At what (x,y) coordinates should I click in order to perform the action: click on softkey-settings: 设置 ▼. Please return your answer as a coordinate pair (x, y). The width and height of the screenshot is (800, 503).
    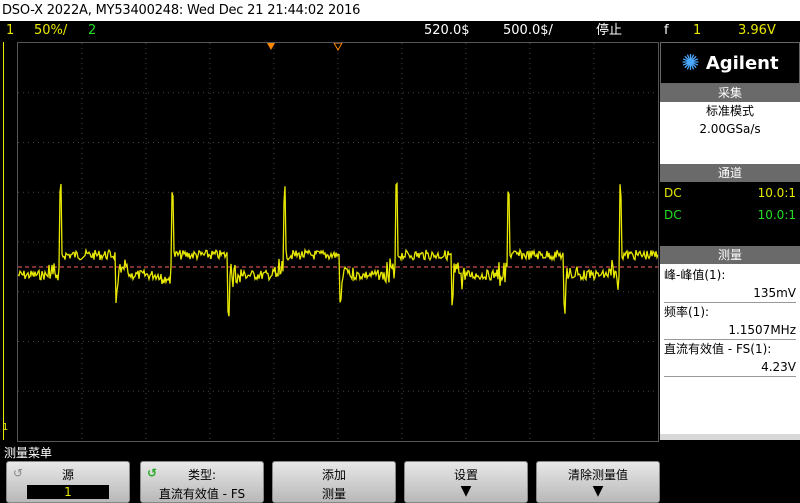
    Looking at the image, I should click on (466, 482).